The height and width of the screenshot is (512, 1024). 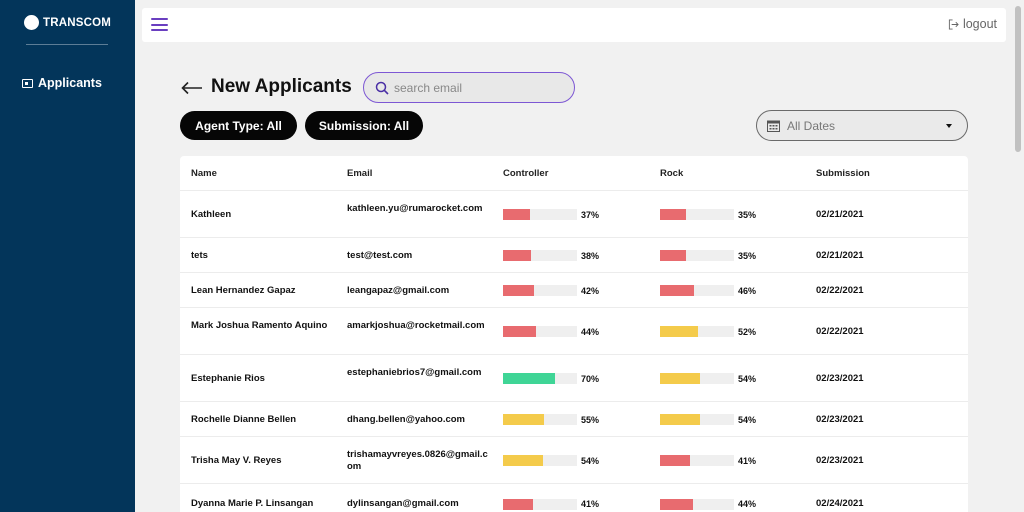 What do you see at coordinates (414, 372) in the screenshot?
I see `applicant-email: estephaniebrios7@gmail.com` at bounding box center [414, 372].